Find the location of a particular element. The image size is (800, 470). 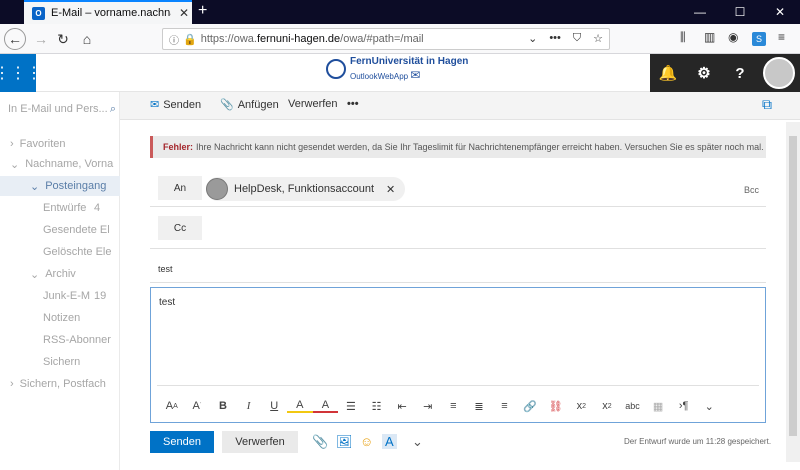

new-tab-icon: + is located at coordinates (202, 11).